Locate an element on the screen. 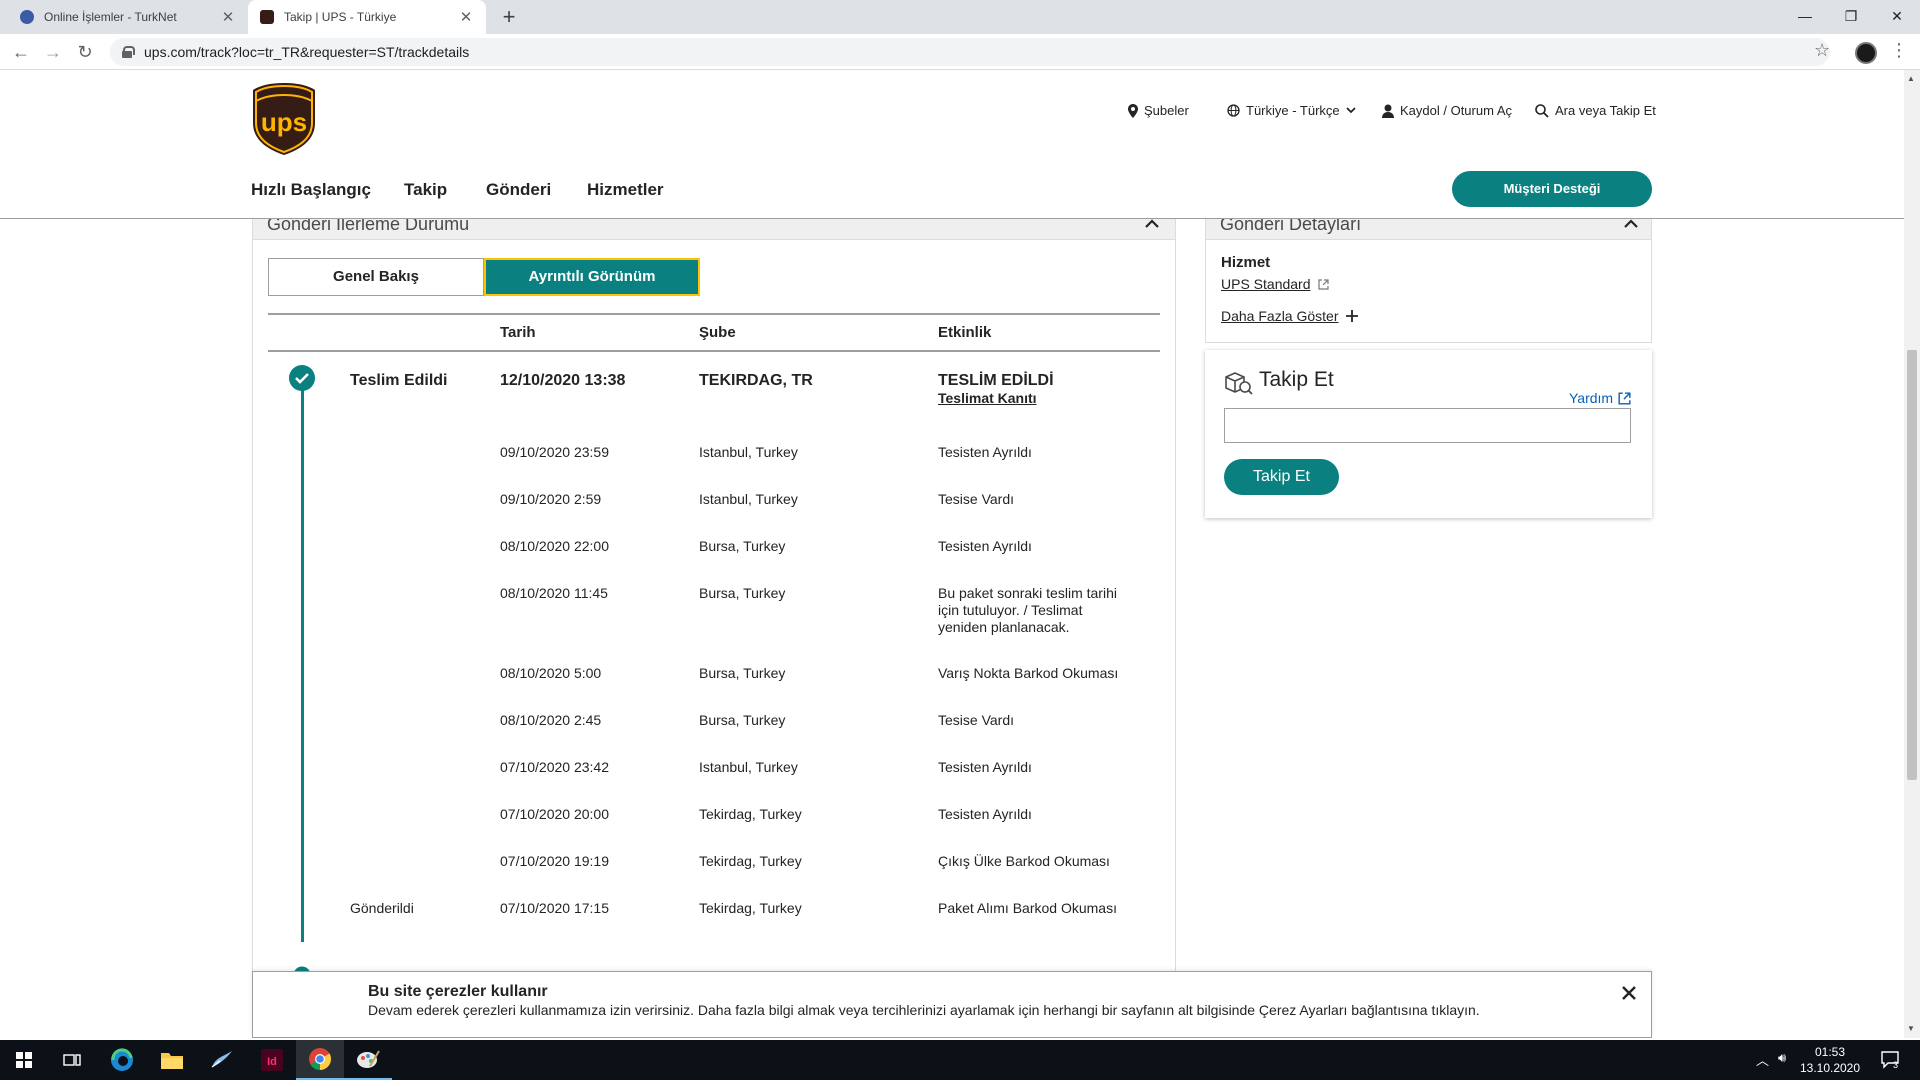 This screenshot has height=1080, width=1920. help-label: Yardım is located at coordinates (1591, 398).